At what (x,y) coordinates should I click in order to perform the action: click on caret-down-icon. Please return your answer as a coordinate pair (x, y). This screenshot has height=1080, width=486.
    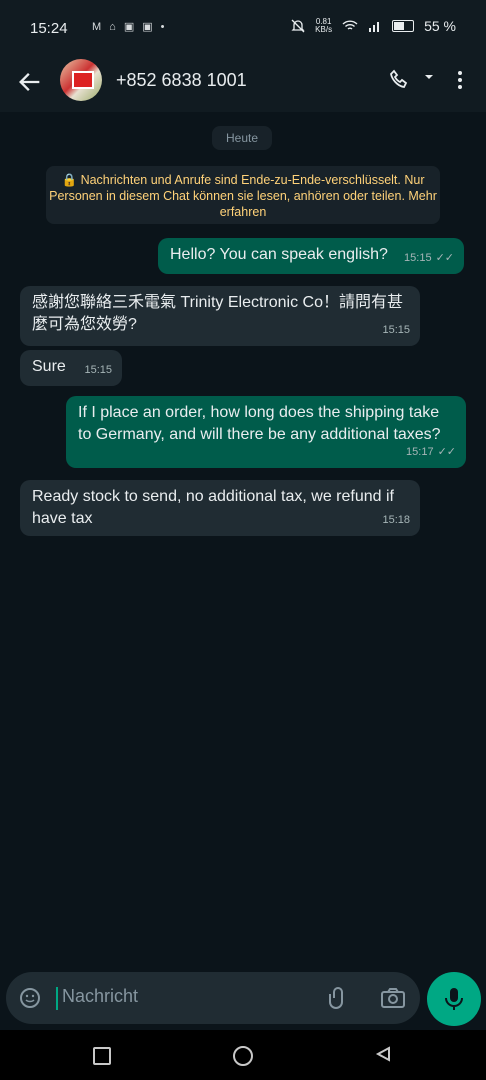
    Looking at the image, I should click on (429, 77).